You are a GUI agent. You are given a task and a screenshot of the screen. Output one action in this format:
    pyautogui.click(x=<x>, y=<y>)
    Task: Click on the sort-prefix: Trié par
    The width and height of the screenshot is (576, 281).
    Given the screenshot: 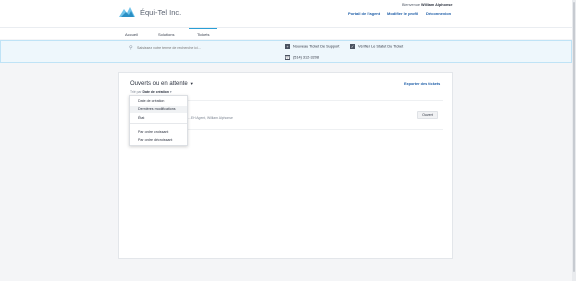 What is the action you would take?
    pyautogui.click(x=136, y=92)
    